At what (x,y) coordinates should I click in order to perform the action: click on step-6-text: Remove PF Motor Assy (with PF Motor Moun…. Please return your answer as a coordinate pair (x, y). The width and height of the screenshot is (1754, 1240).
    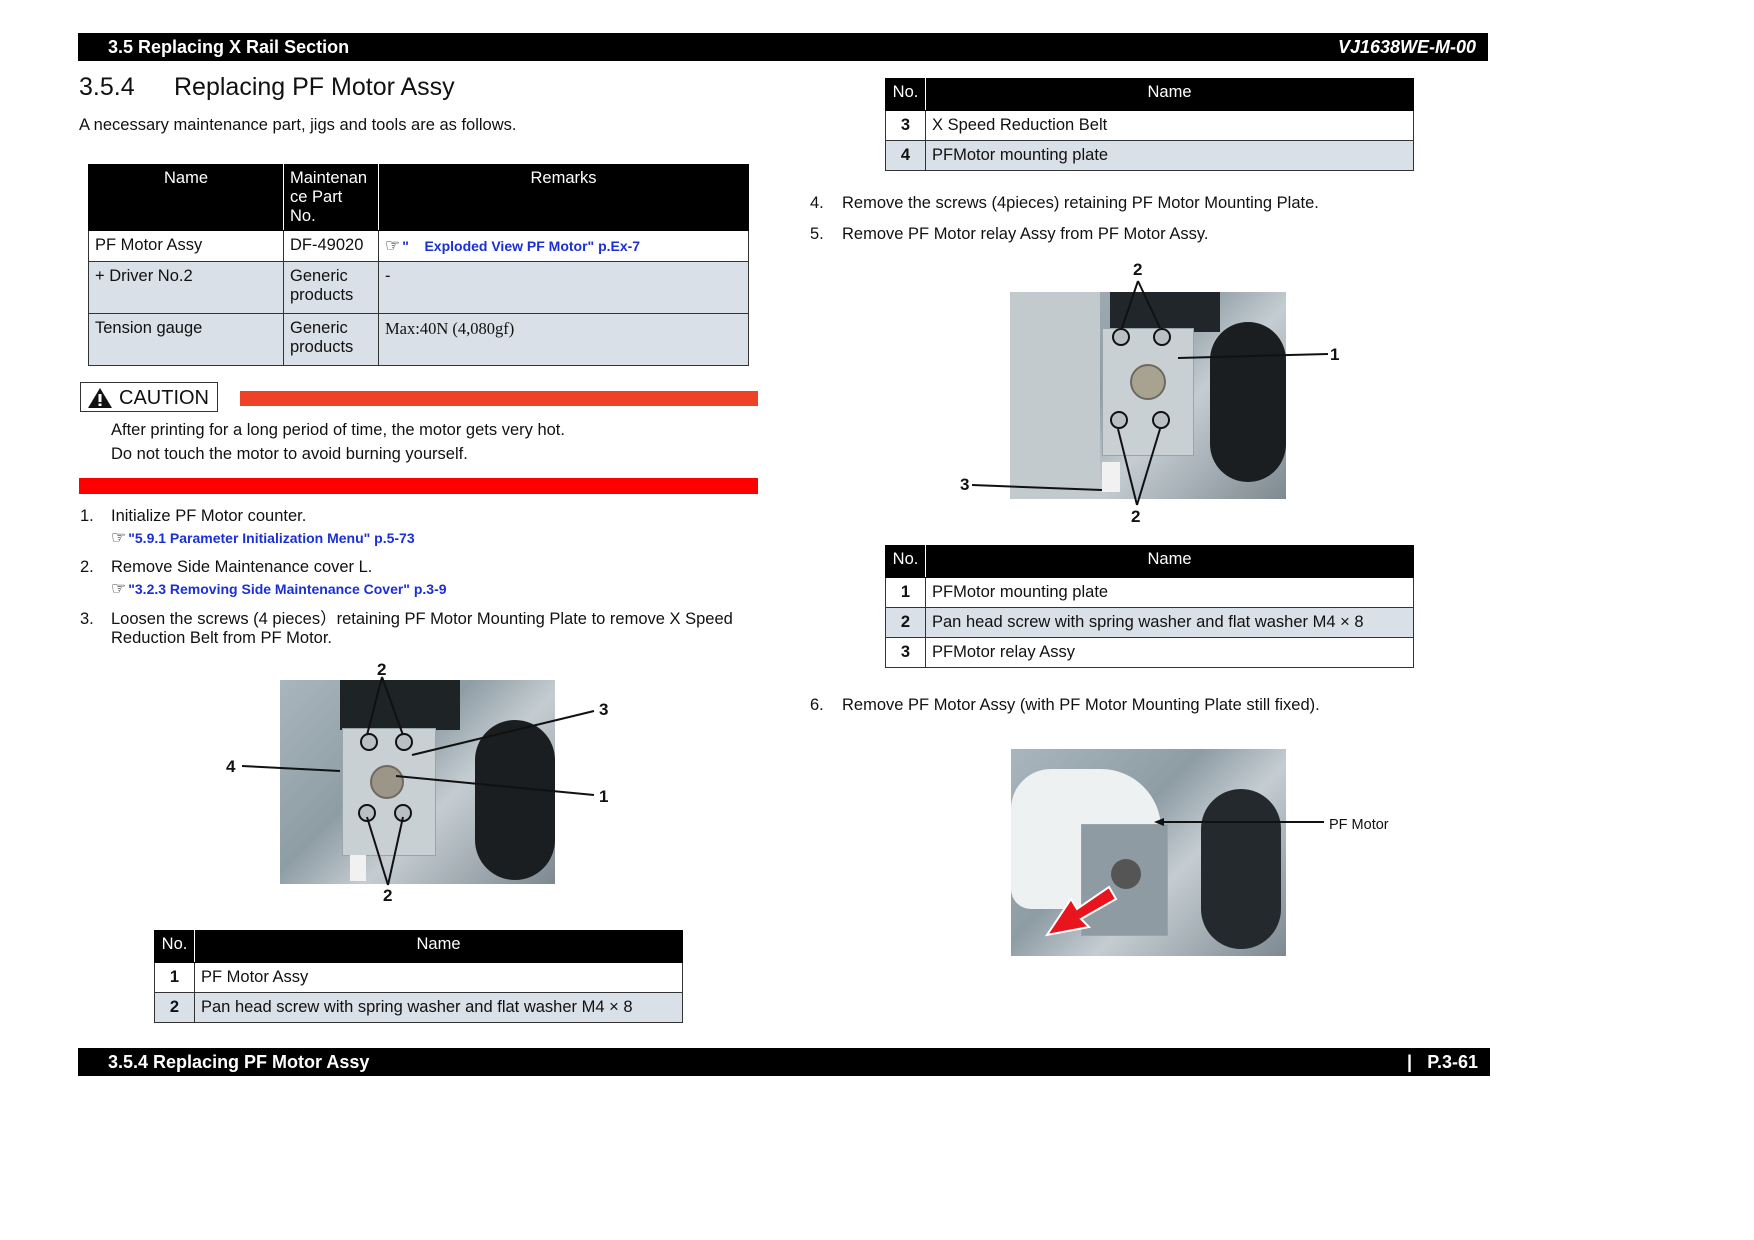
    Looking at the image, I should click on (1081, 705).